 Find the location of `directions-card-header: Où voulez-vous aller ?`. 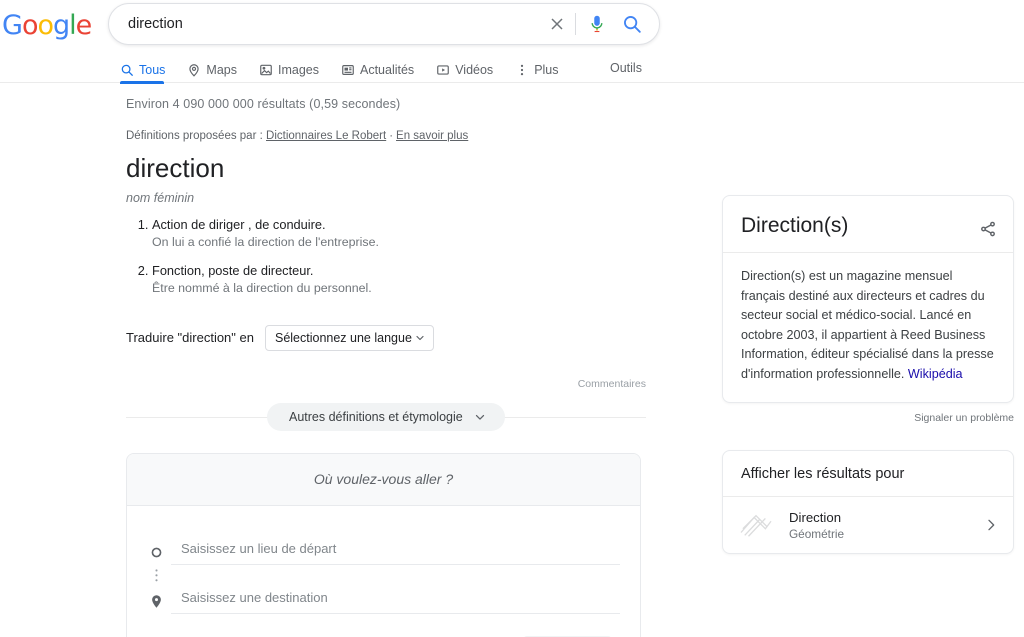

directions-card-header: Où voulez-vous aller ? is located at coordinates (383, 479).